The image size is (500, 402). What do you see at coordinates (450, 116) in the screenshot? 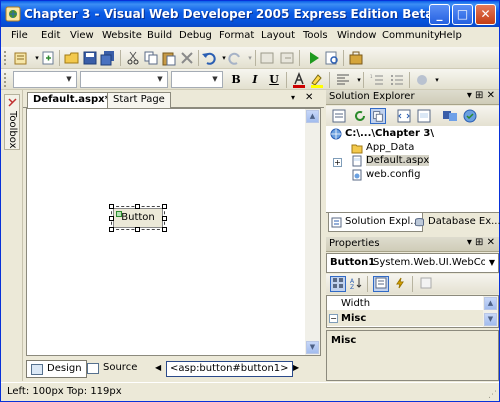
I see `copy-website-icon` at bounding box center [450, 116].